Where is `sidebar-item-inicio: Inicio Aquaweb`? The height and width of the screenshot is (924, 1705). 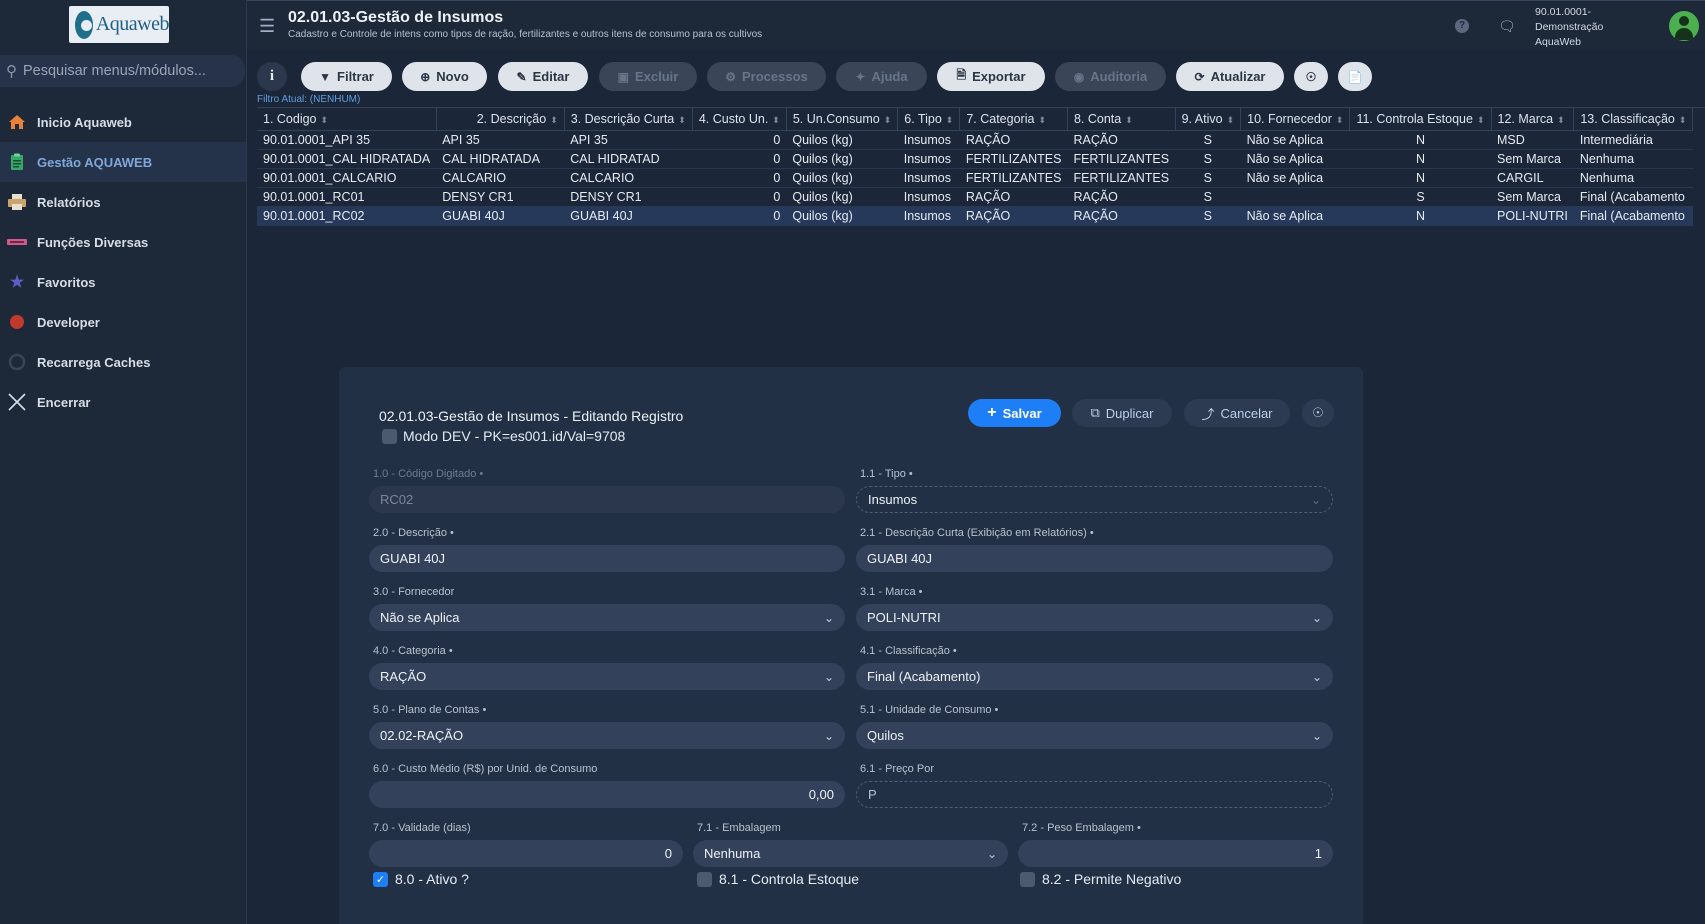
sidebar-item-inicio: Inicio Aquaweb is located at coordinates (123, 122).